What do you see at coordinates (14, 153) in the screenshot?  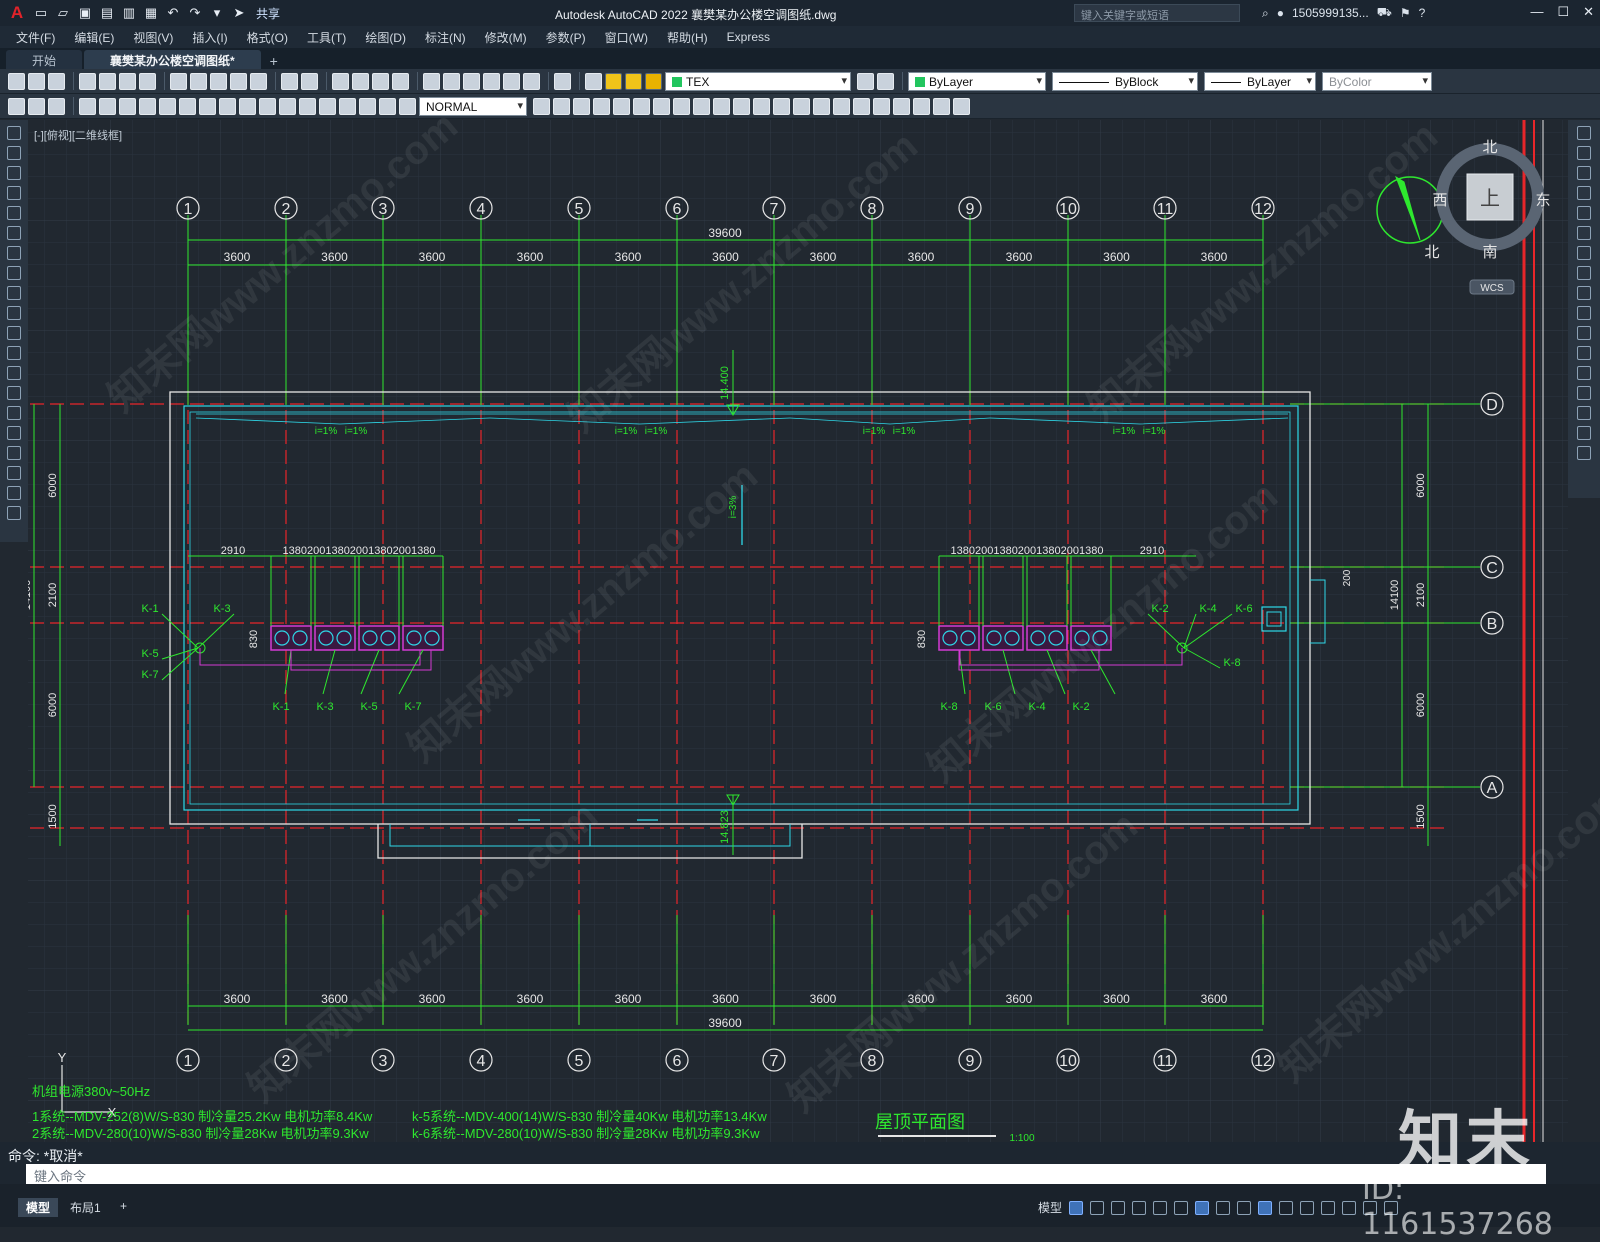 I see `construction-line-icon` at bounding box center [14, 153].